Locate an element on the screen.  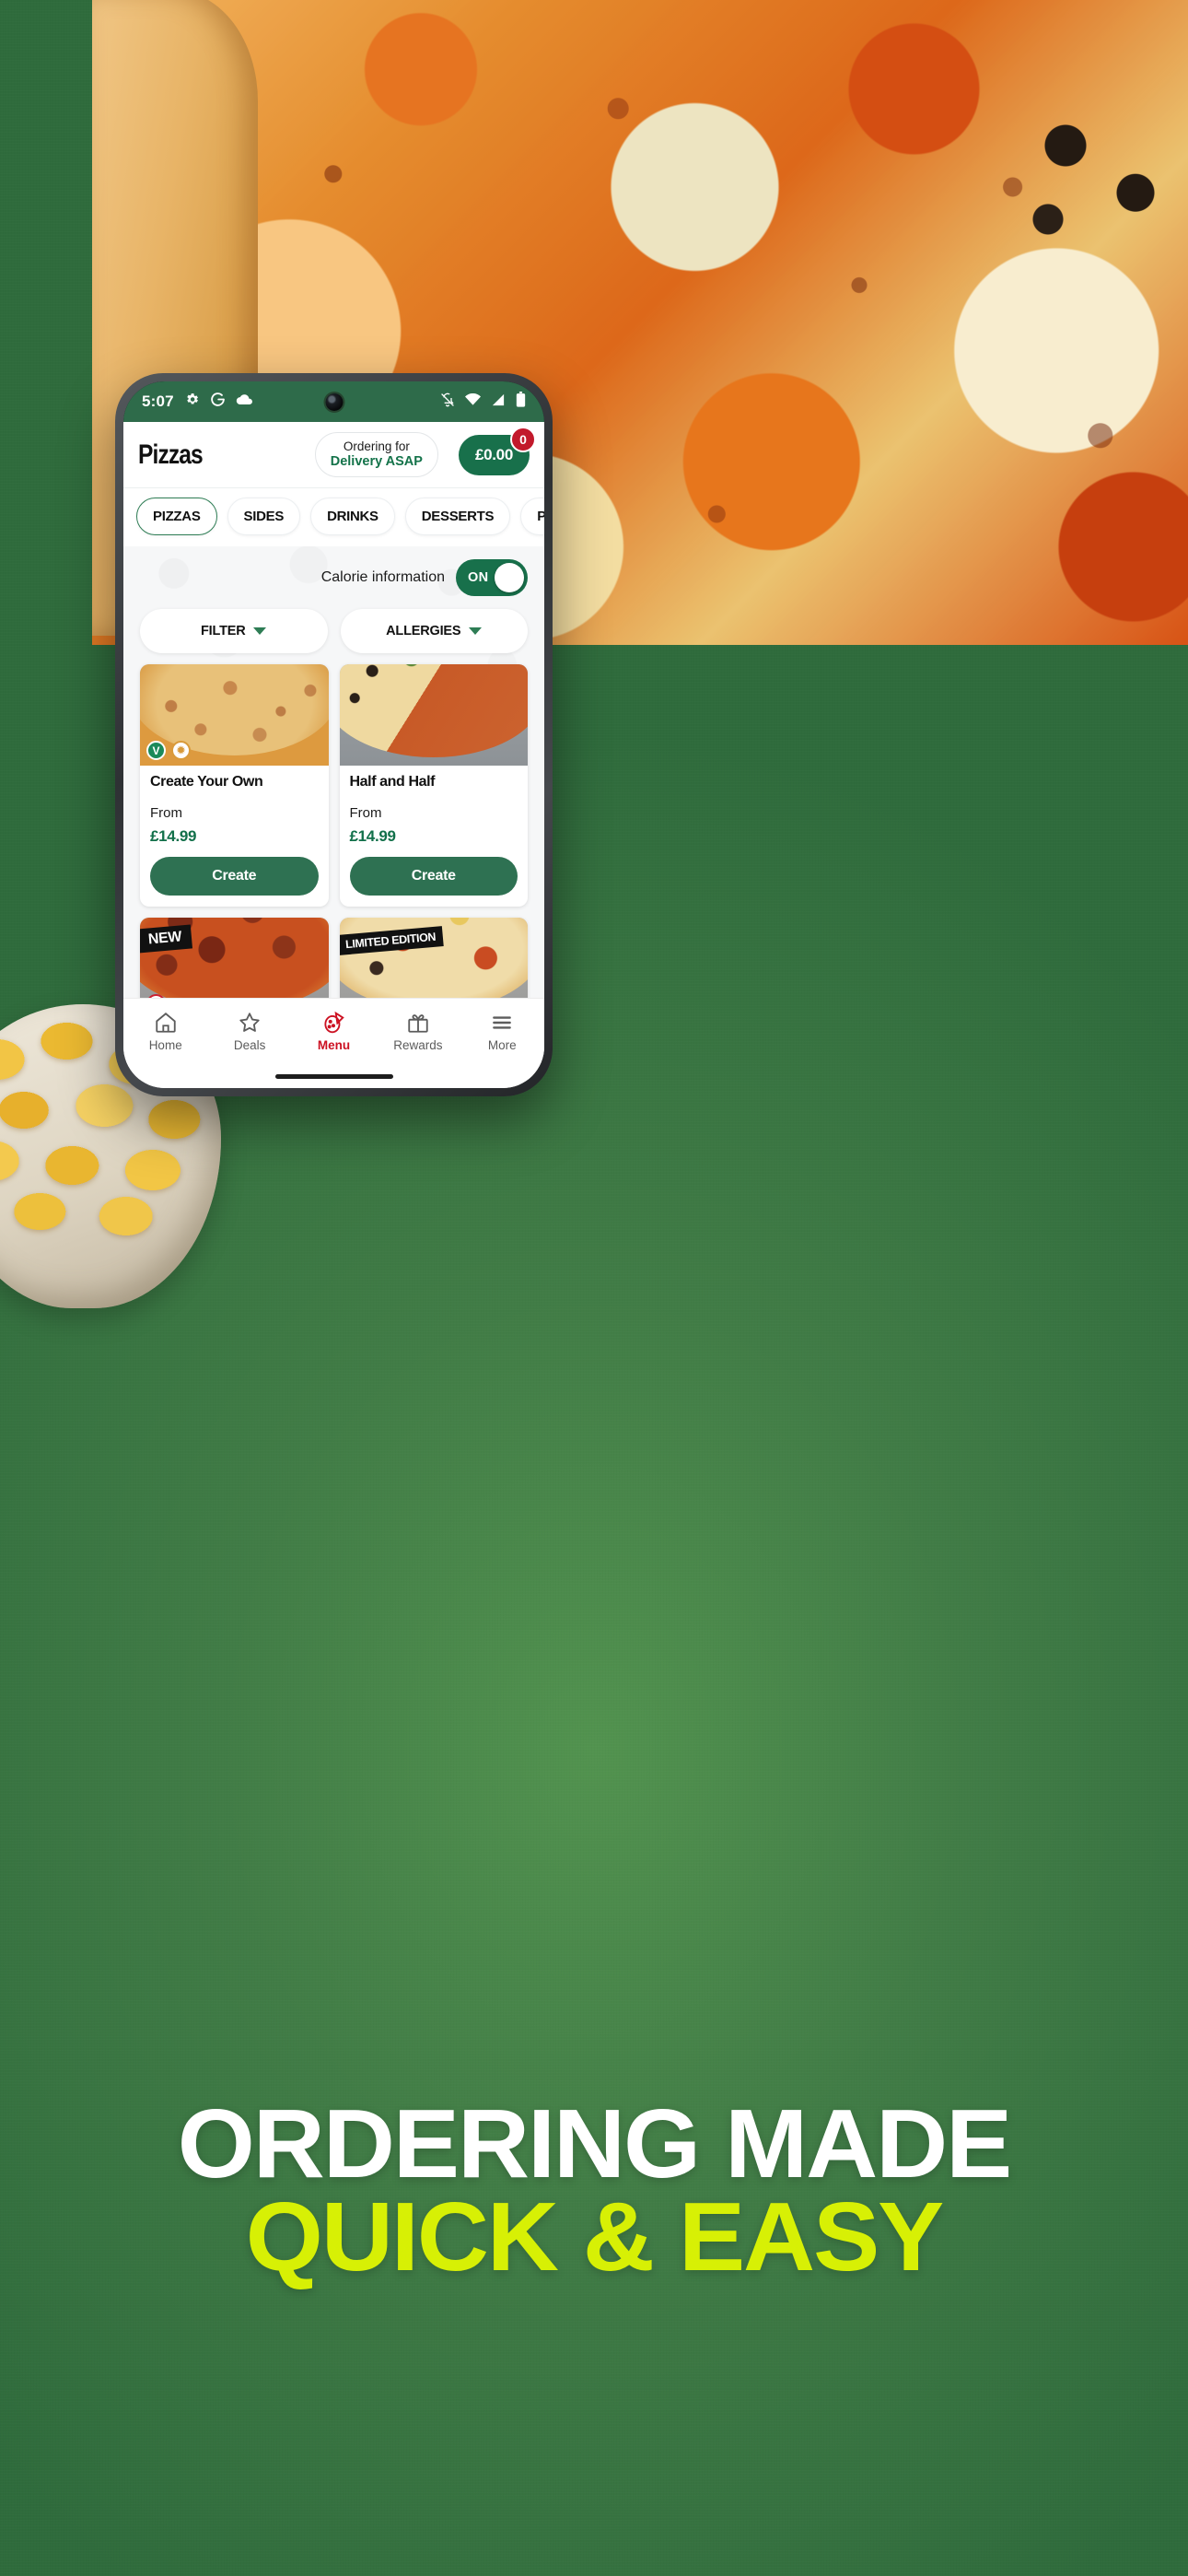
status-bar: 5:07 is located at coordinates (333, 401).